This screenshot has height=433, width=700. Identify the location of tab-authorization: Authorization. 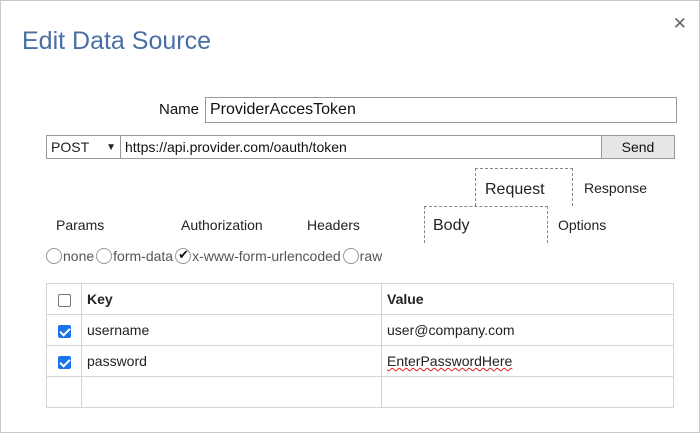
(222, 225).